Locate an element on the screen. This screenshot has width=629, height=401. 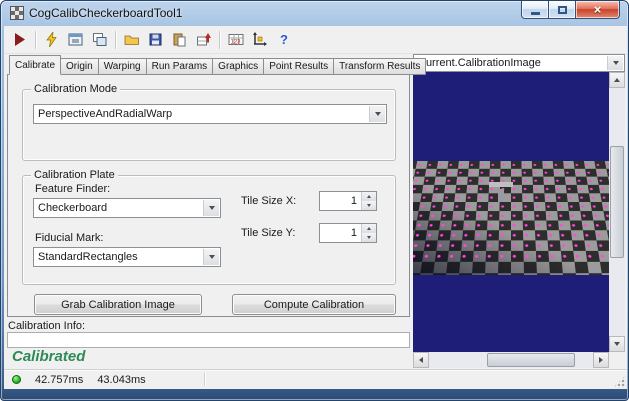
total-time: 43.043ms is located at coordinates (121, 379).